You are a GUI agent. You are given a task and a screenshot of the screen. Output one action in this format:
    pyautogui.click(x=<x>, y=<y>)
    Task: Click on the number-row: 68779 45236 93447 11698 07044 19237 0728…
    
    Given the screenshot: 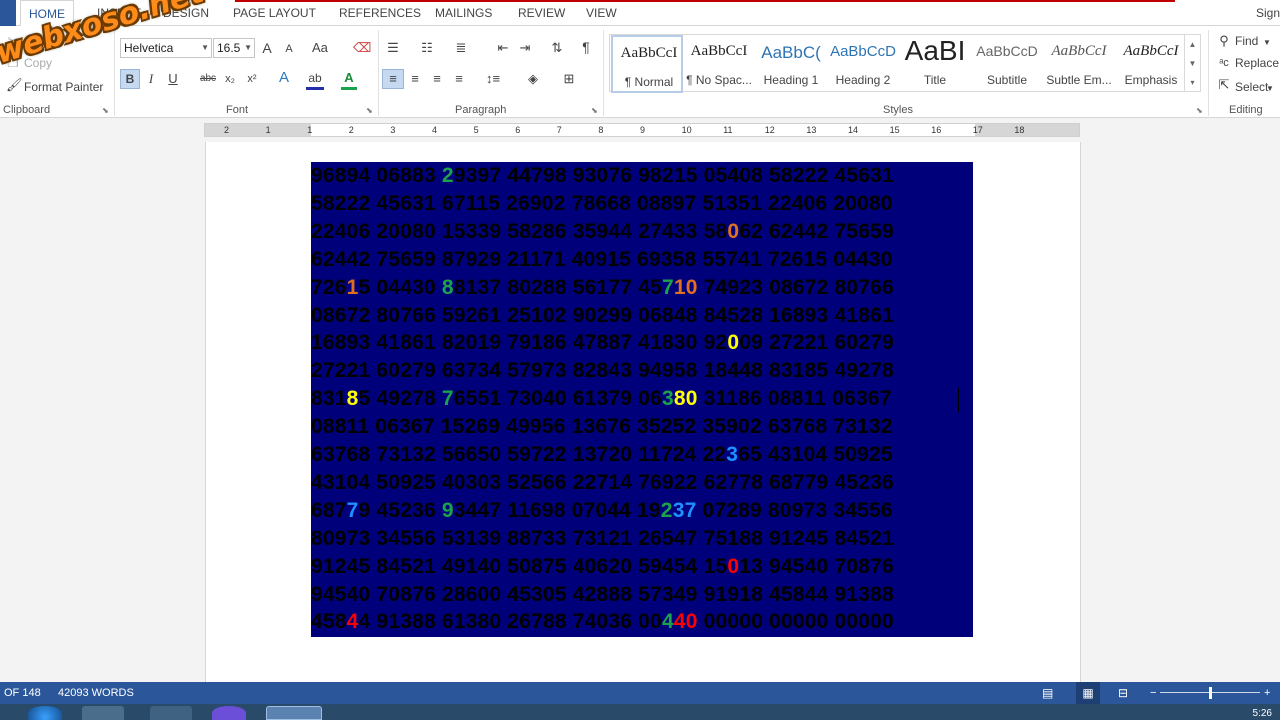 What is the action you would take?
    pyautogui.click(x=642, y=511)
    